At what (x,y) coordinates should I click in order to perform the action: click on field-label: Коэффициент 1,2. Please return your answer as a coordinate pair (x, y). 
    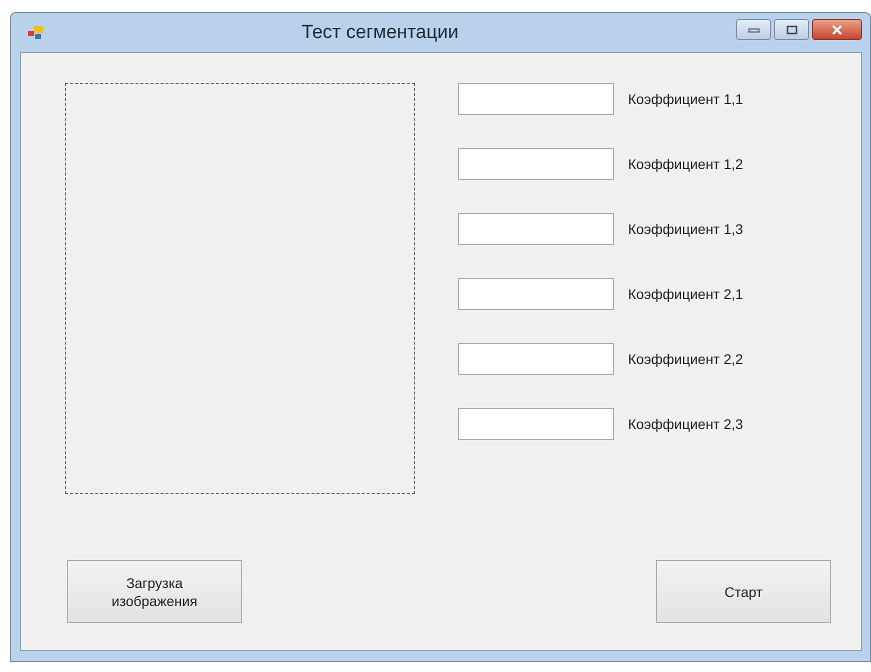
    Looking at the image, I should click on (686, 164).